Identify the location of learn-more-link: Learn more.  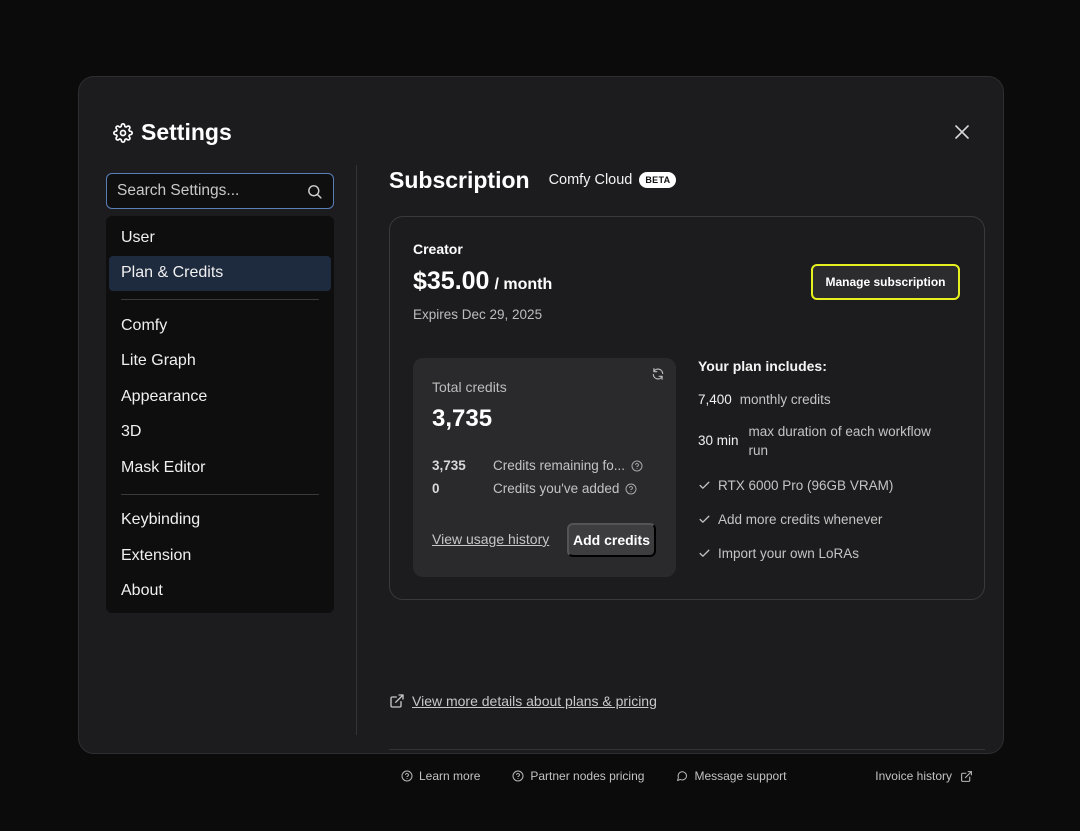
(440, 776).